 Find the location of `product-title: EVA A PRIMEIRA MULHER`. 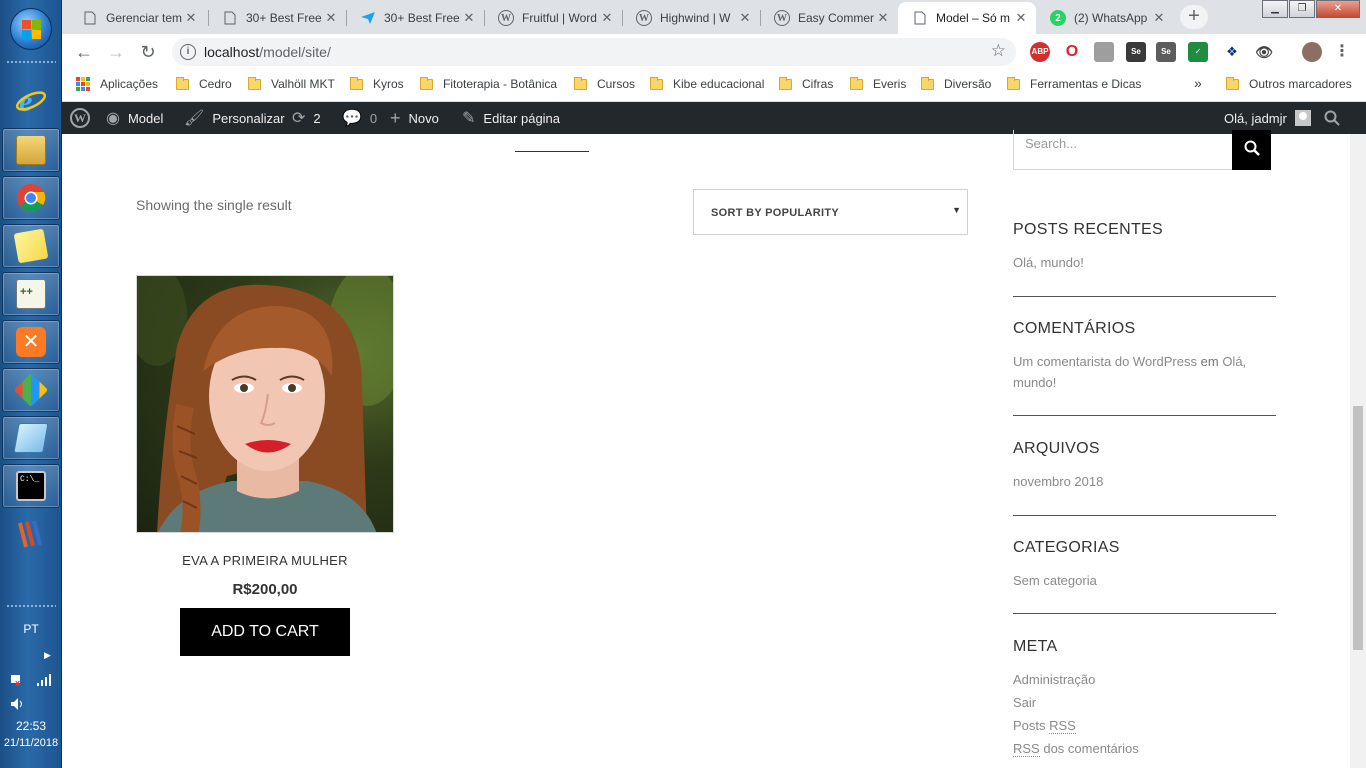

product-title: EVA A PRIMEIRA MULHER is located at coordinates (265, 560).